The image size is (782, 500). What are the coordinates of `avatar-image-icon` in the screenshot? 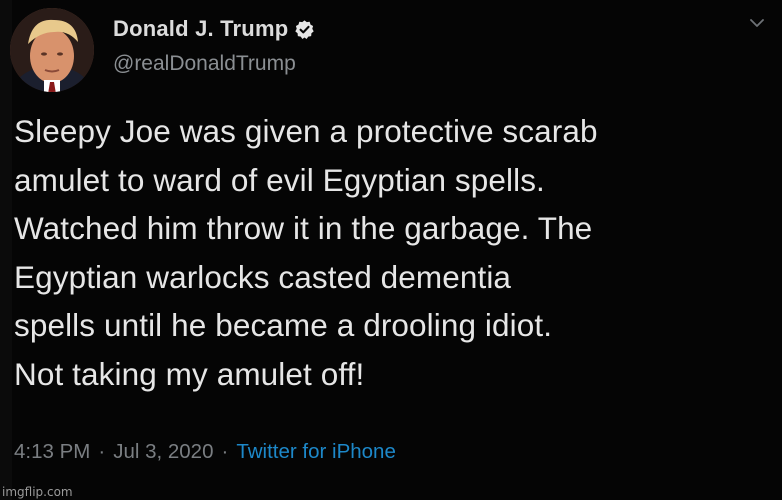 It's located at (52, 50).